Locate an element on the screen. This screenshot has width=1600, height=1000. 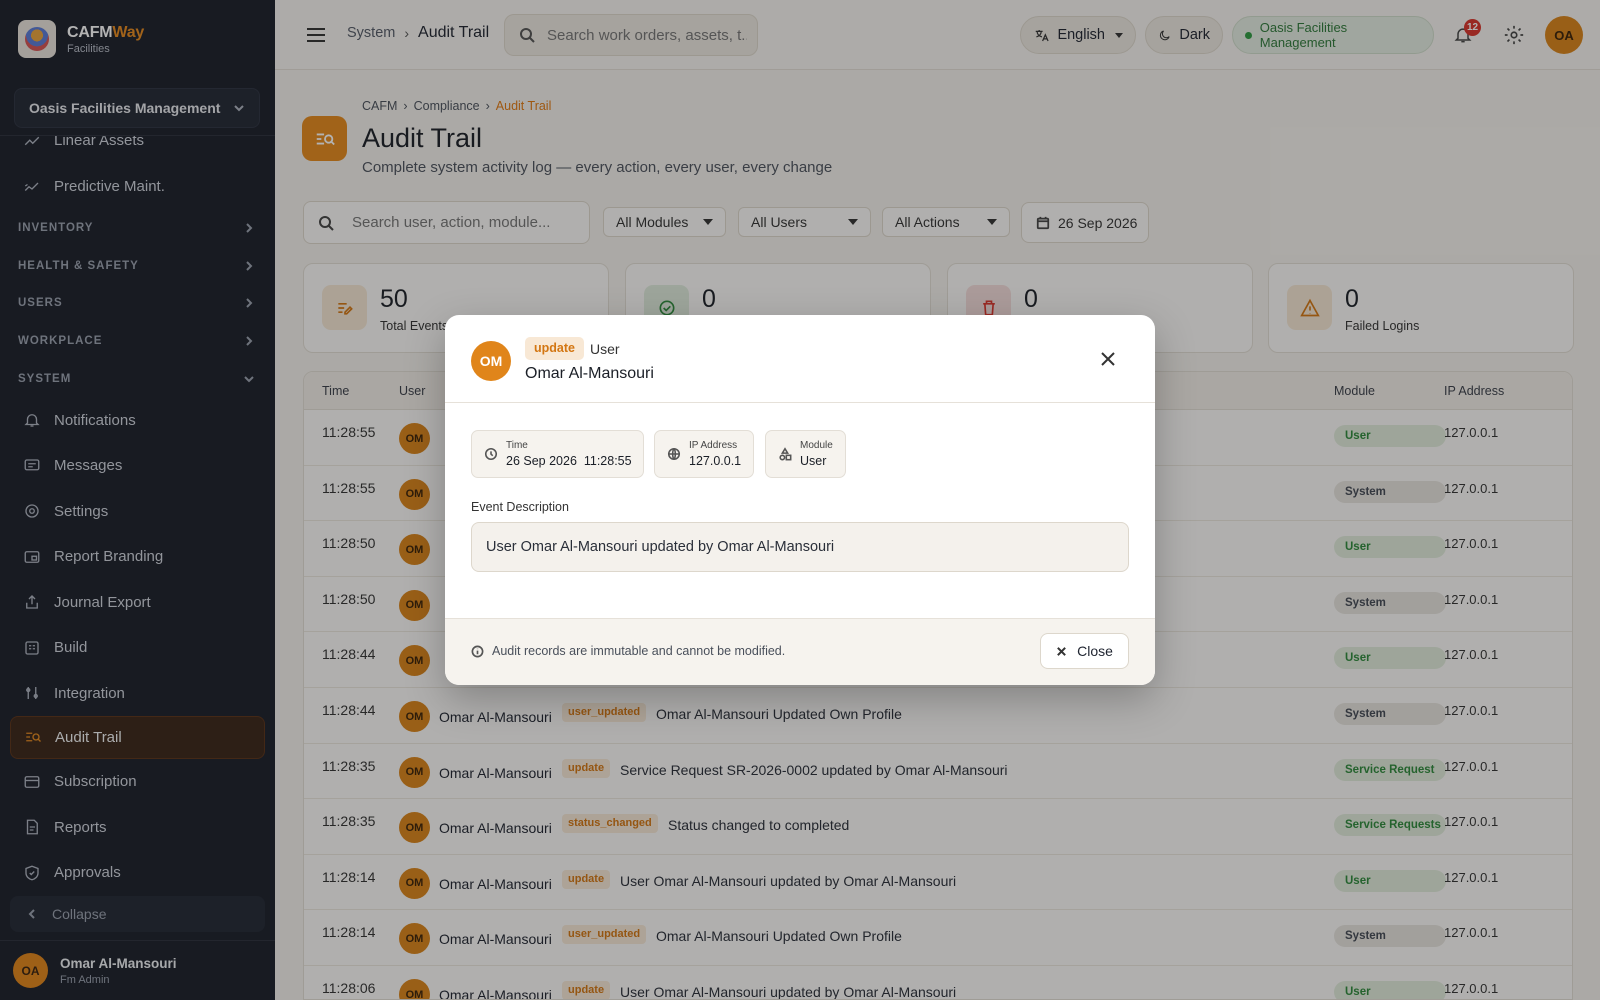
module-chip: Module User is located at coordinates (805, 454).